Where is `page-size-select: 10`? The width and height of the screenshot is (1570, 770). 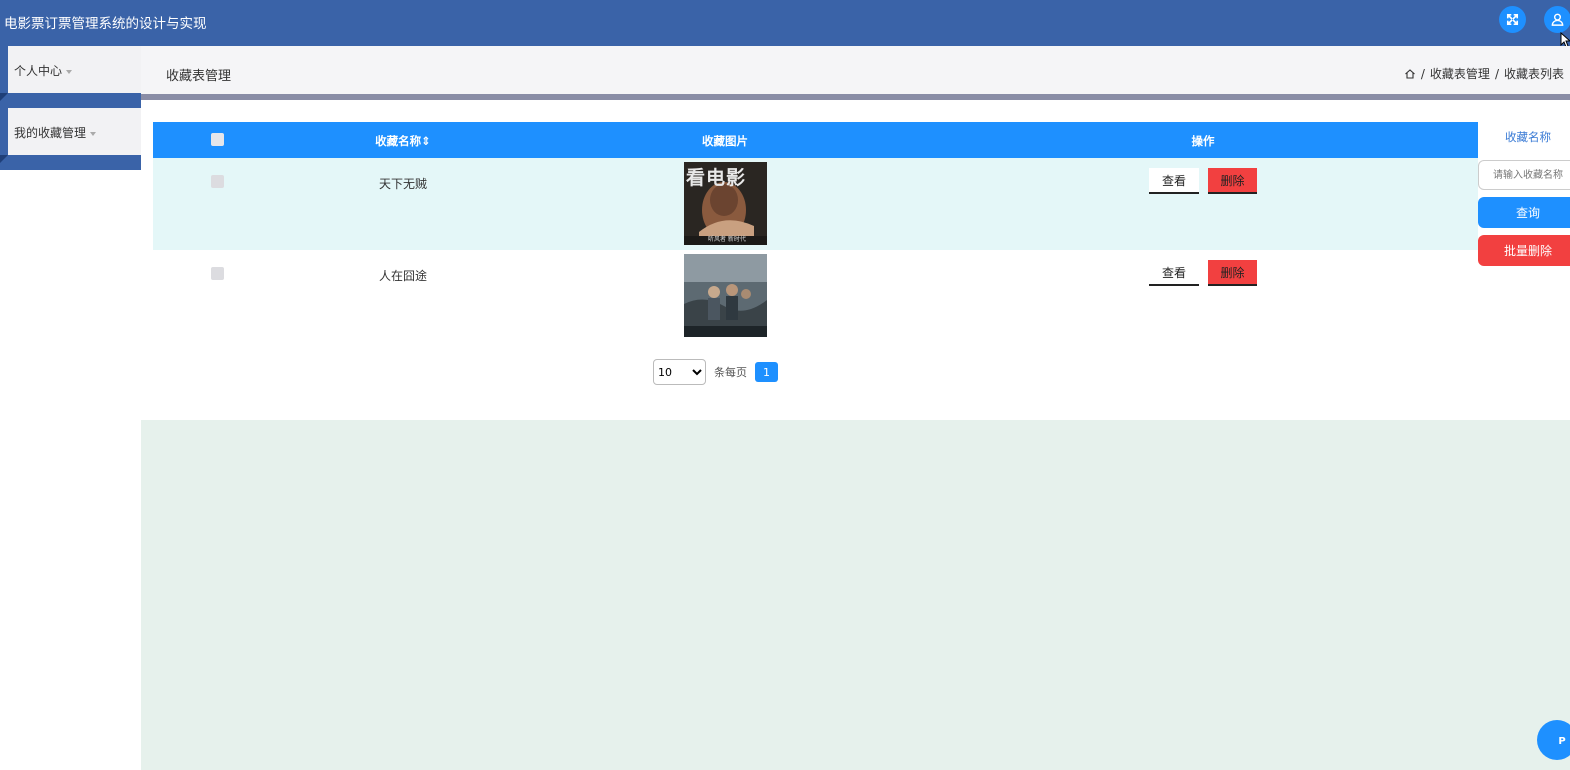 page-size-select: 10 is located at coordinates (679, 372).